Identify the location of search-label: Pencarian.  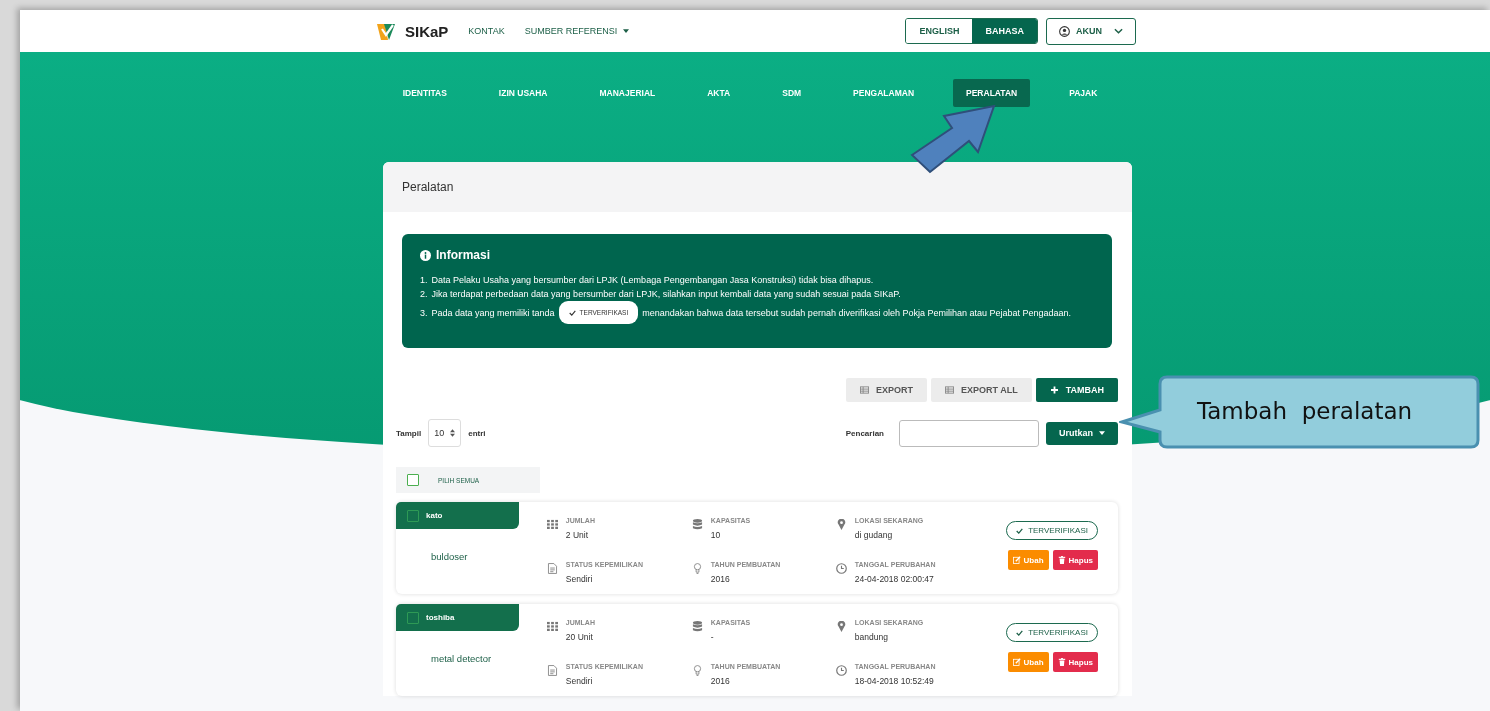
(864, 433).